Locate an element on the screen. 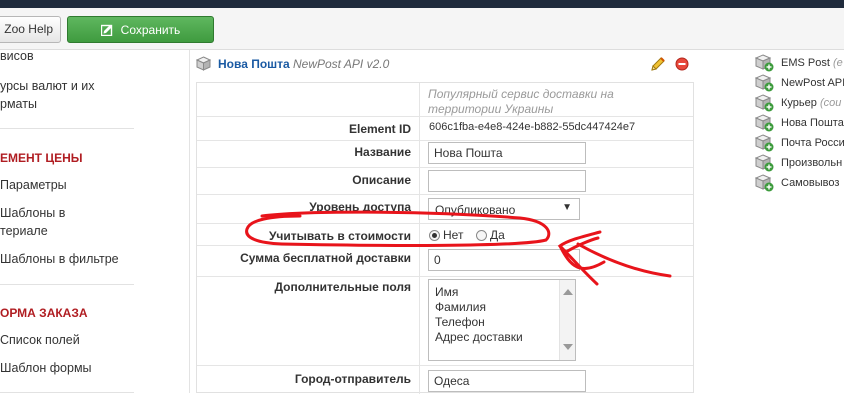  list-item: Адрес доставки is located at coordinates (479, 337).